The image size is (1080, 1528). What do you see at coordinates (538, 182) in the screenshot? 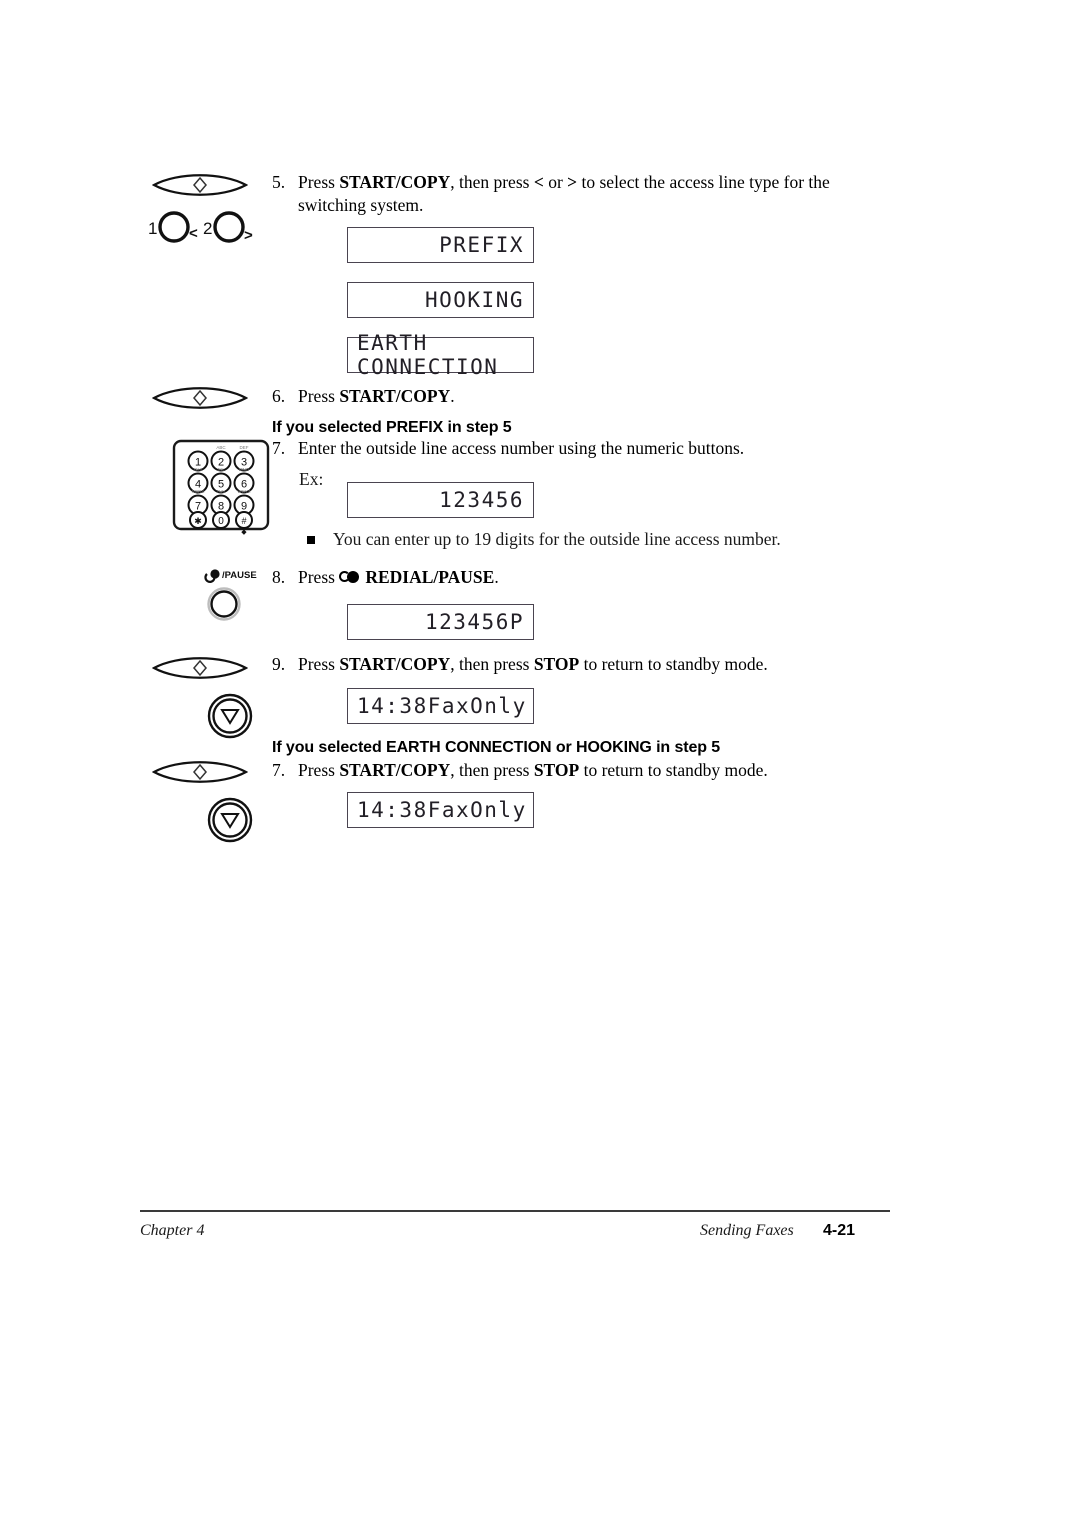
I see `left-arrow-keyword: <` at bounding box center [538, 182].